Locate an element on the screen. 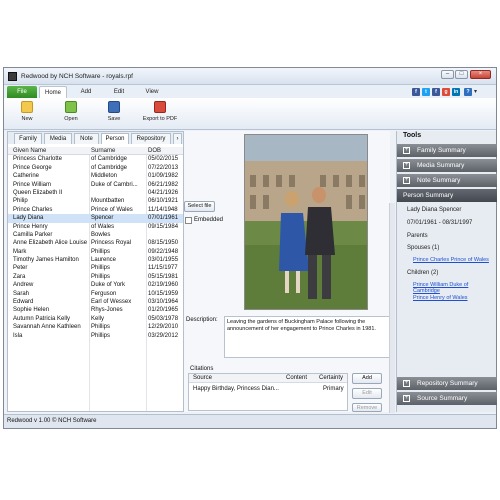  given-name-cell: Prince William is located at coordinates (32, 184).